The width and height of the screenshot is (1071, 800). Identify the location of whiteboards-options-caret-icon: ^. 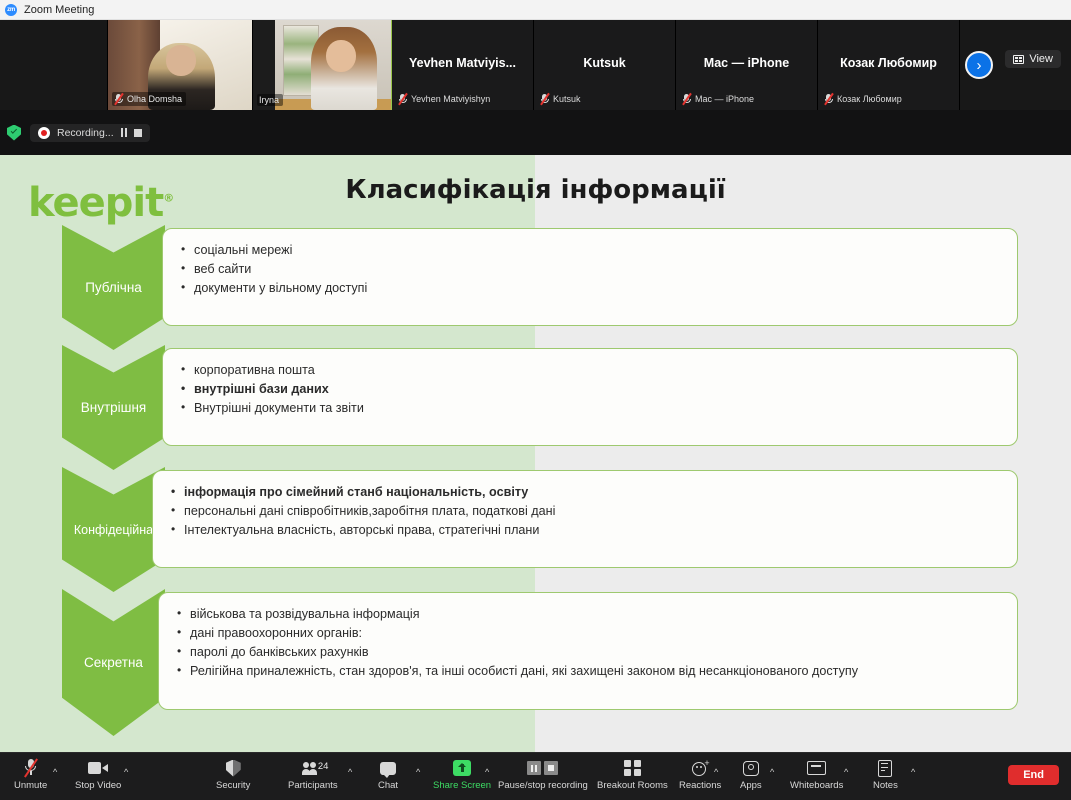
(846, 772).